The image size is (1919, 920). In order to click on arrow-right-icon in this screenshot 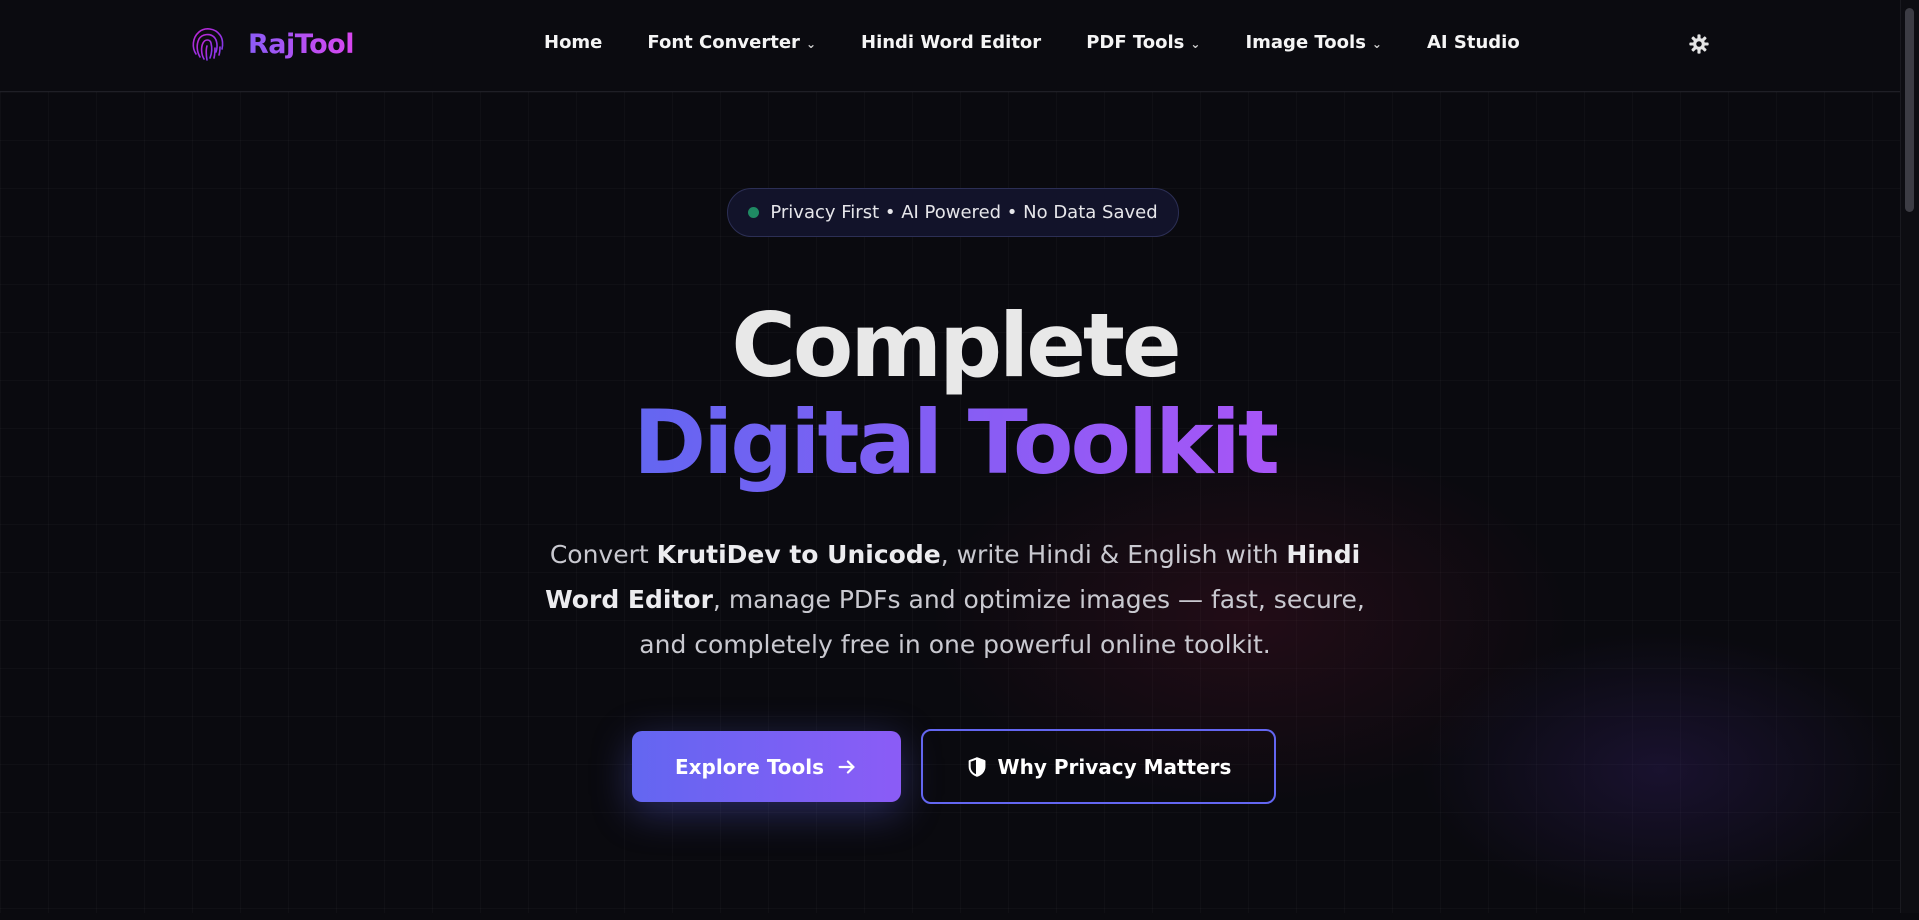, I will do `click(846, 766)`.